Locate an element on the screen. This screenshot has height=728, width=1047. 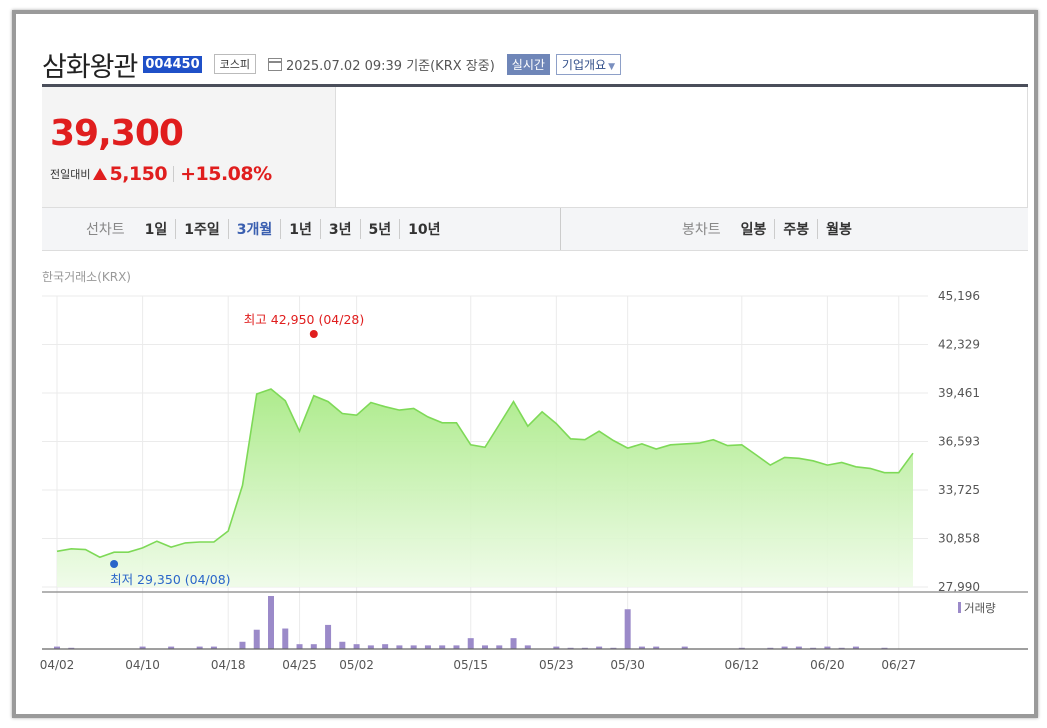
low-label: 최저 29,350 (04/08) is located at coordinates (170, 579).